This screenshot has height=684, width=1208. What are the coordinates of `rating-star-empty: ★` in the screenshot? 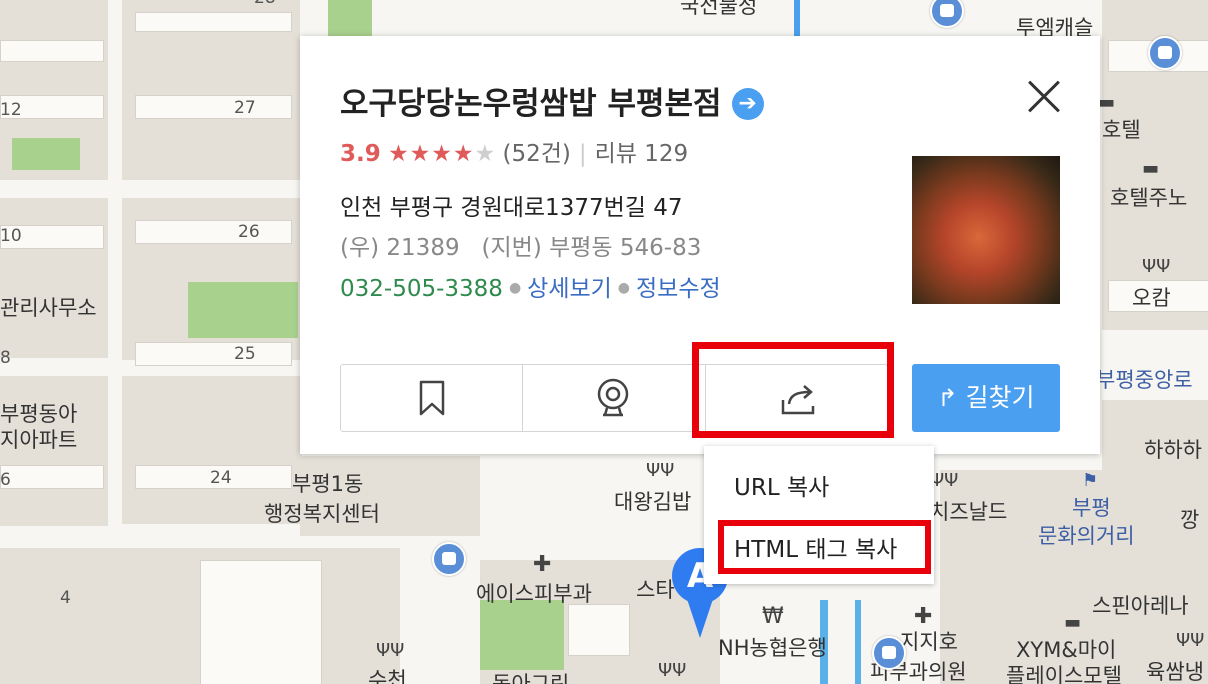 It's located at (485, 154).